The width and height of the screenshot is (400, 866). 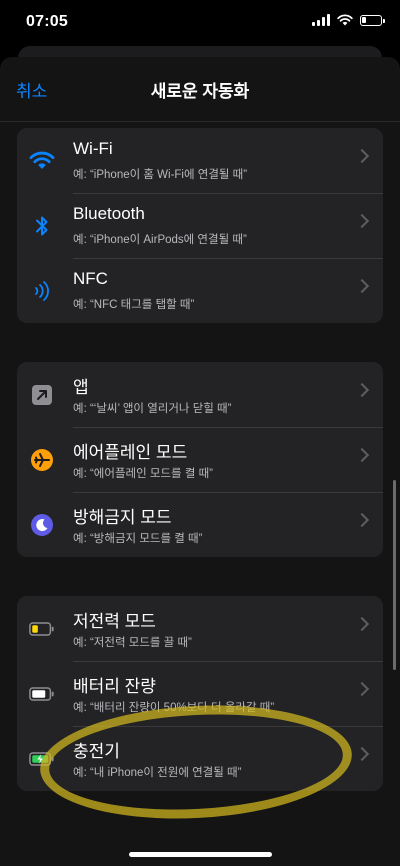 I want to click on scrollbar, so click(x=394, y=575).